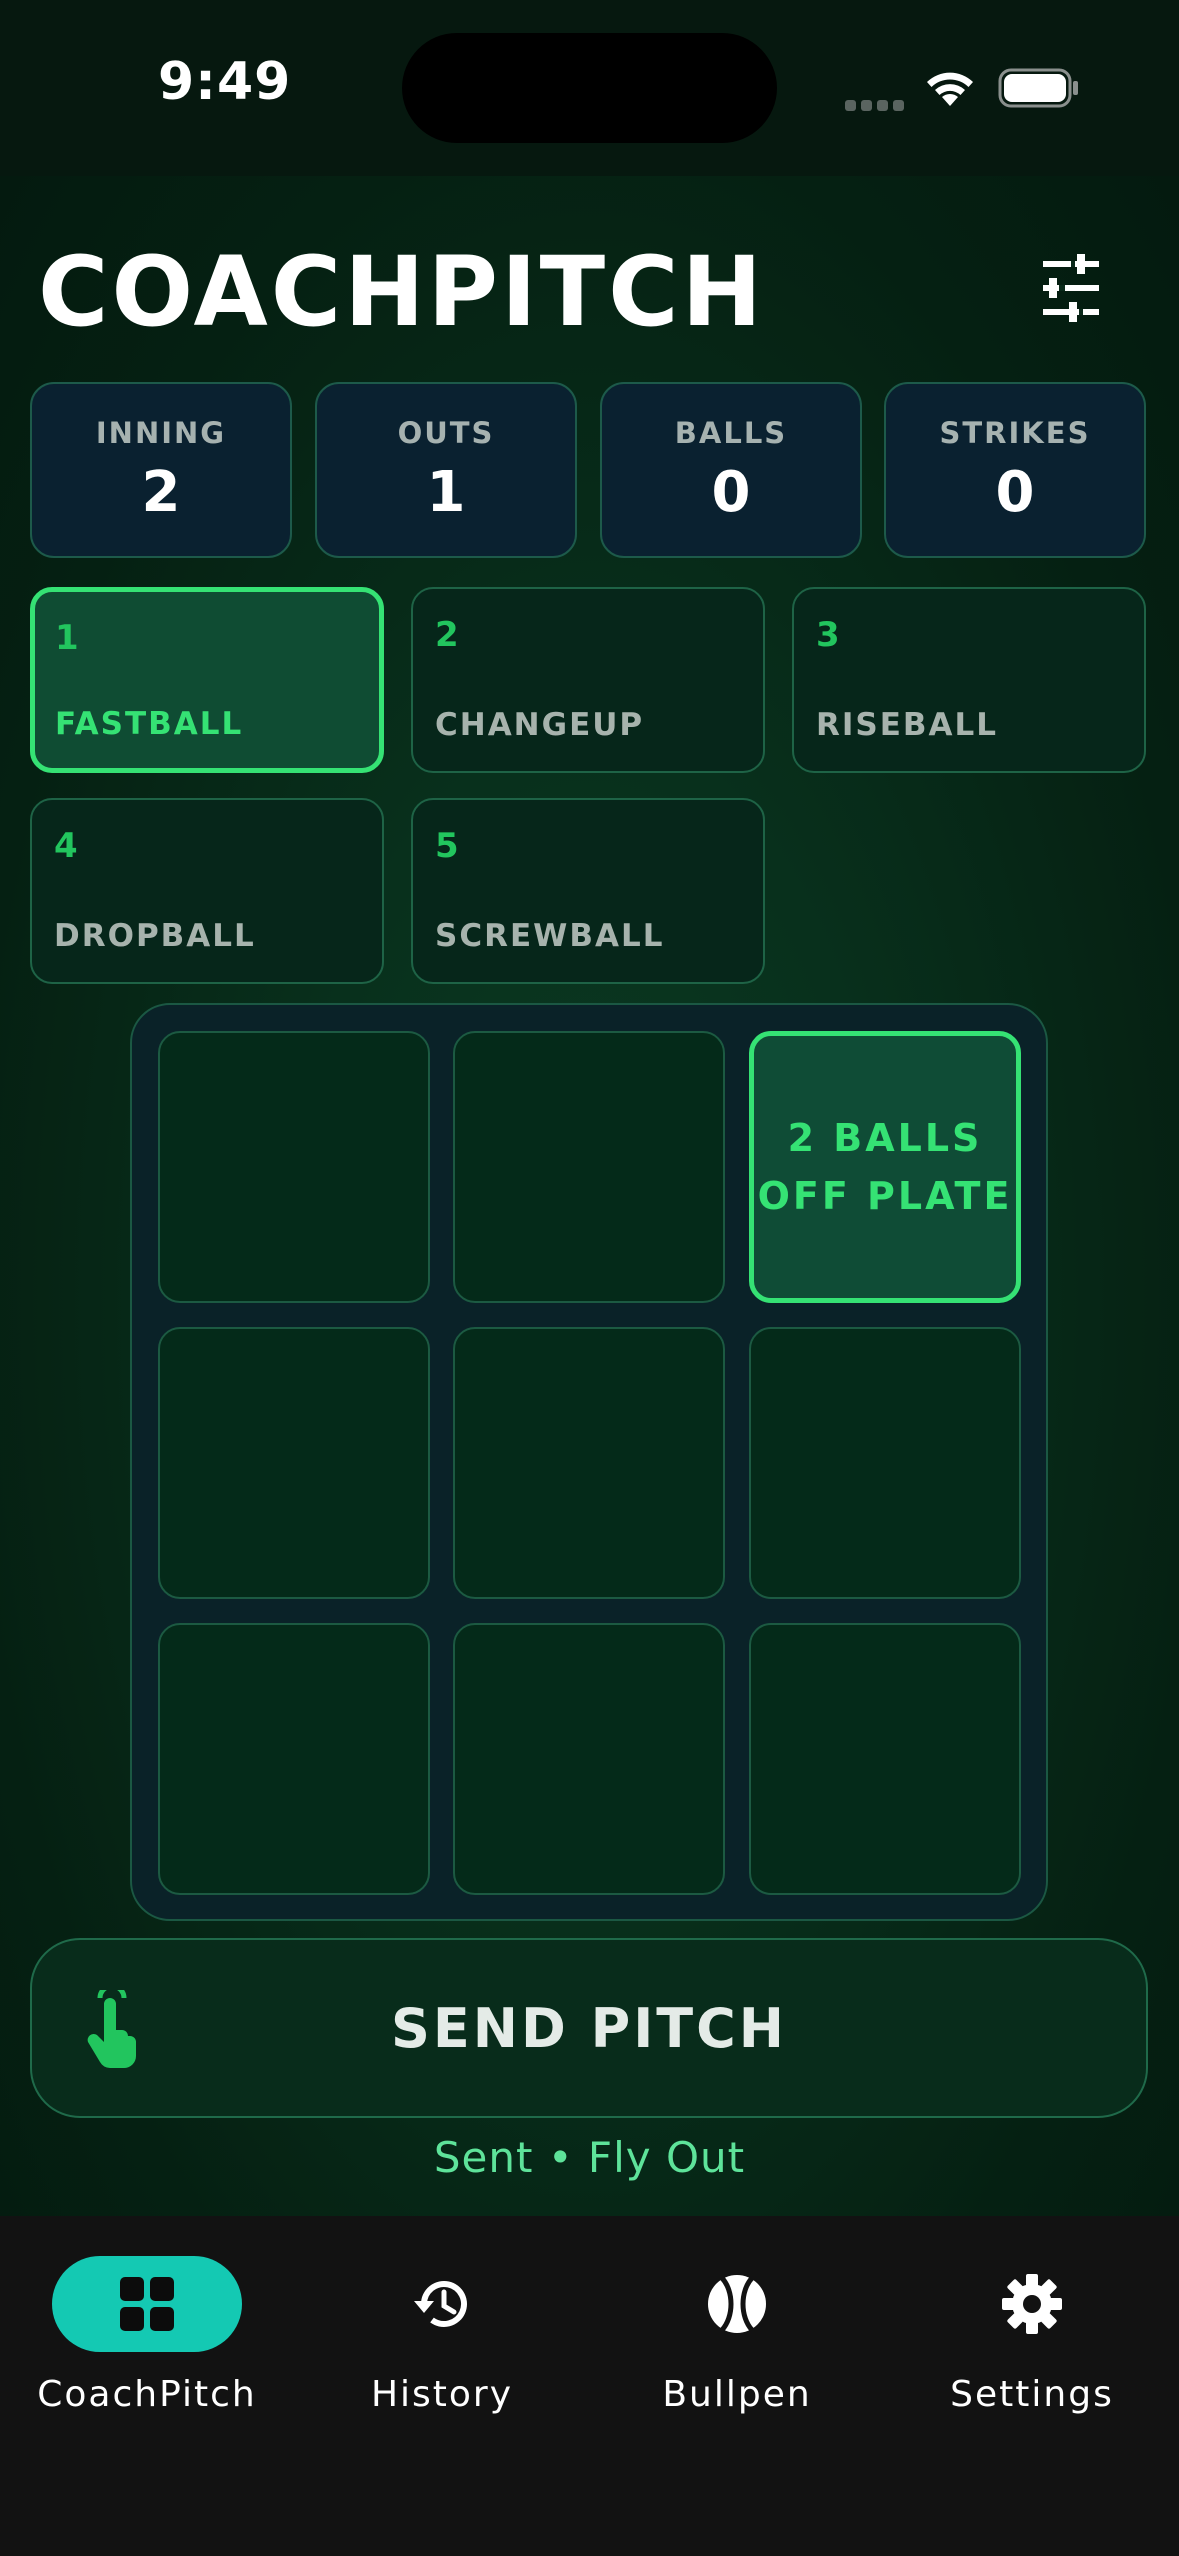  I want to click on stat-strikes: STRIKES 0, so click(1015, 470).